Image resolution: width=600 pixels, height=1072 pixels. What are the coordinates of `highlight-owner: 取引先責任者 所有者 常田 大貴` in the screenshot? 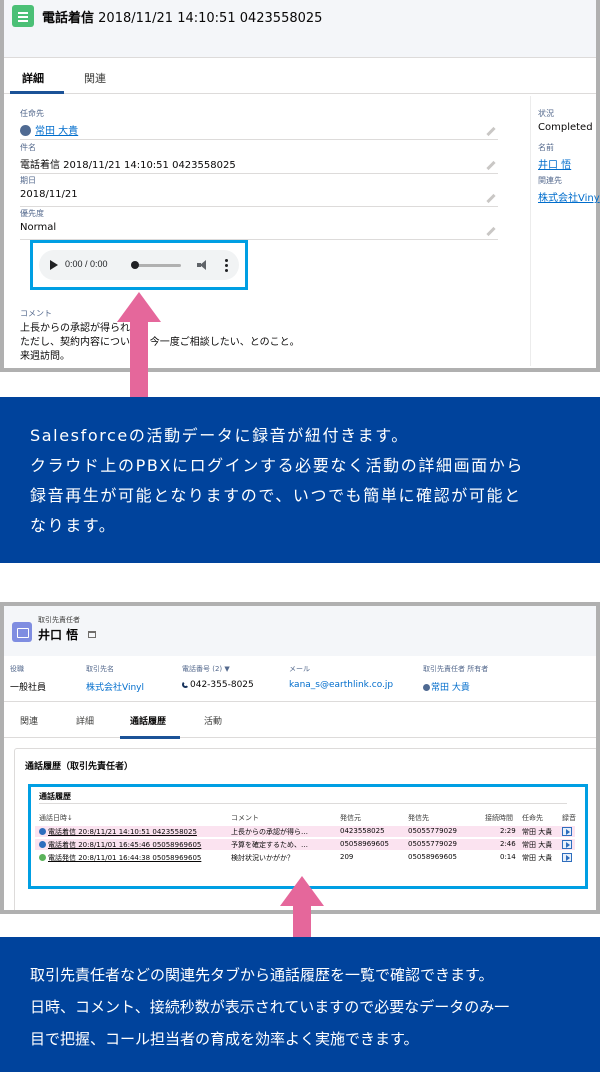 It's located at (456, 679).